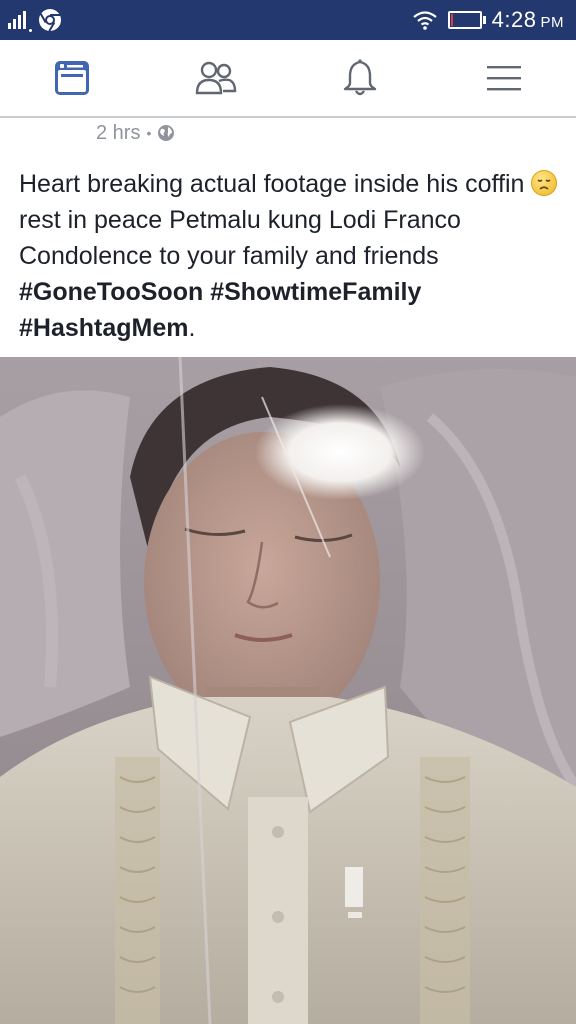 The height and width of the screenshot is (1024, 576). What do you see at coordinates (514, 19) in the screenshot?
I see `clock-time: 4:28` at bounding box center [514, 19].